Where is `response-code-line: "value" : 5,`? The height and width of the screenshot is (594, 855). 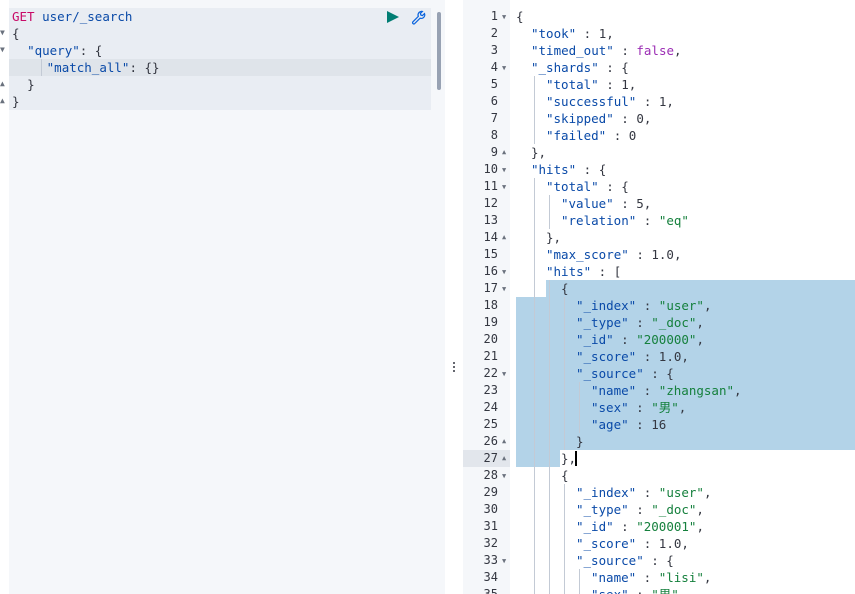 response-code-line: "value" : 5, is located at coordinates (606, 203).